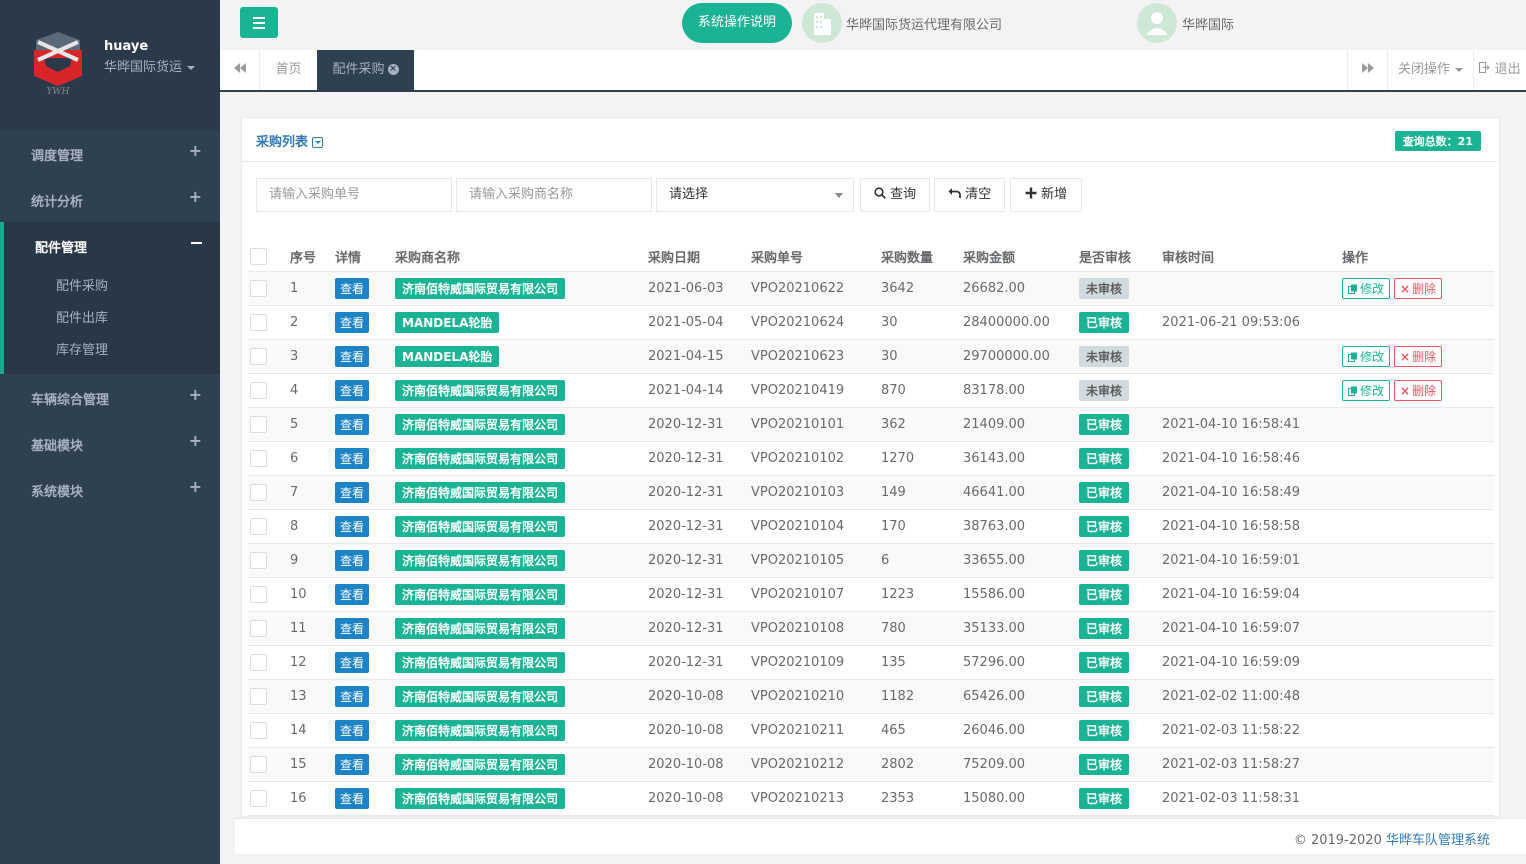  Describe the element at coordinates (258, 256) in the screenshot. I see `select-all-checkbox` at that location.